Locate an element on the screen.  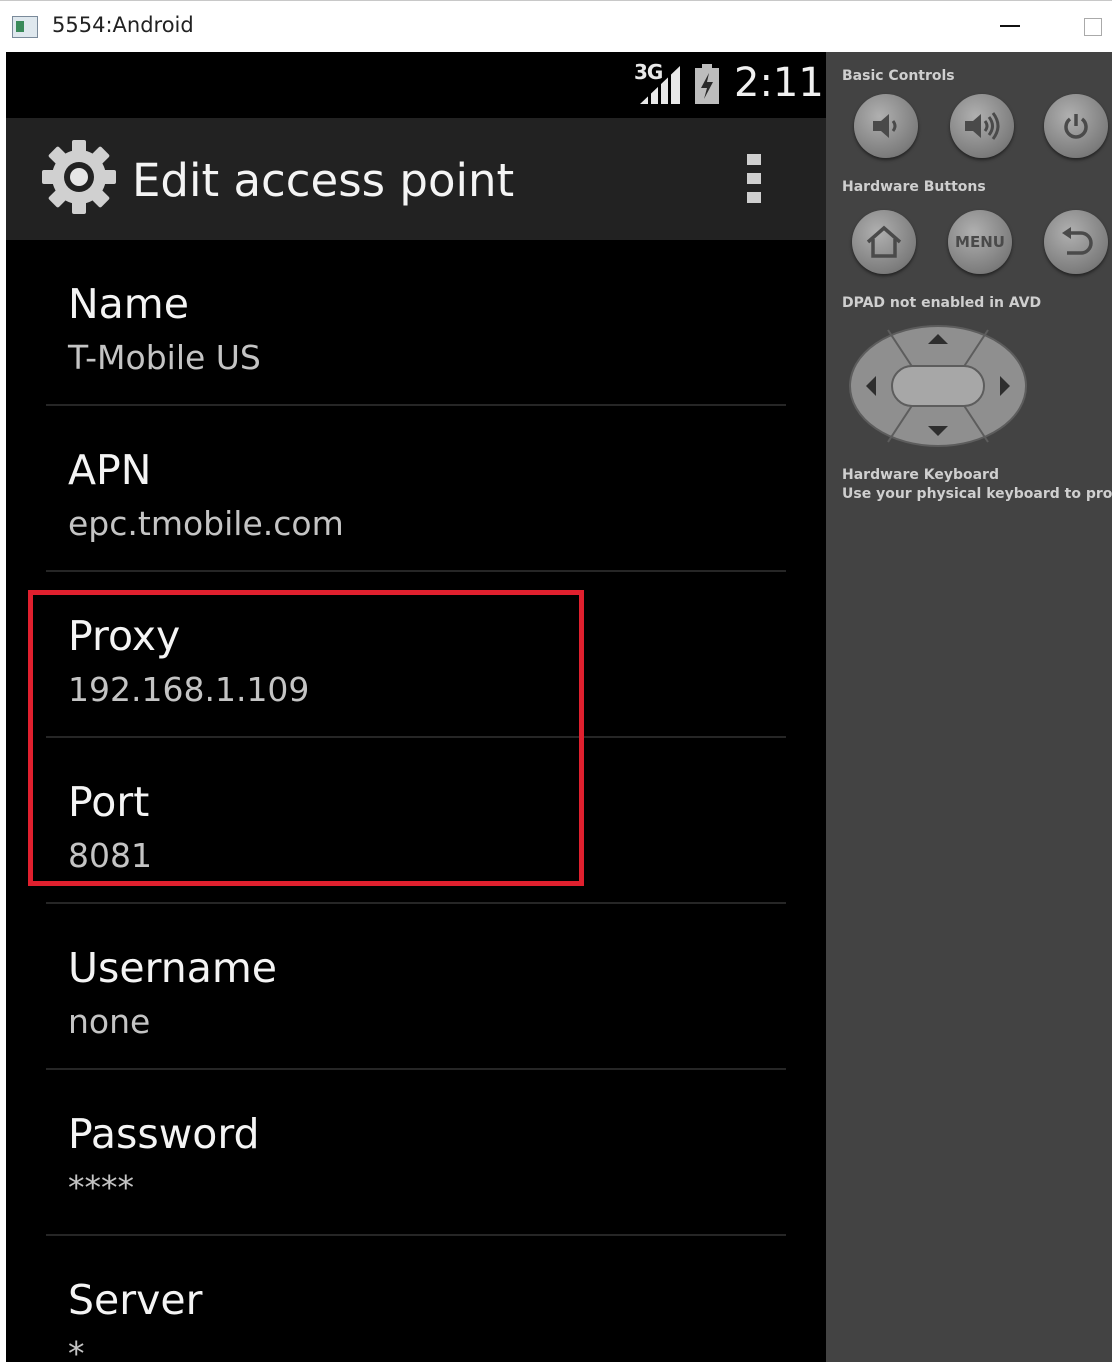
pref-title: Password is located at coordinates (164, 1134).